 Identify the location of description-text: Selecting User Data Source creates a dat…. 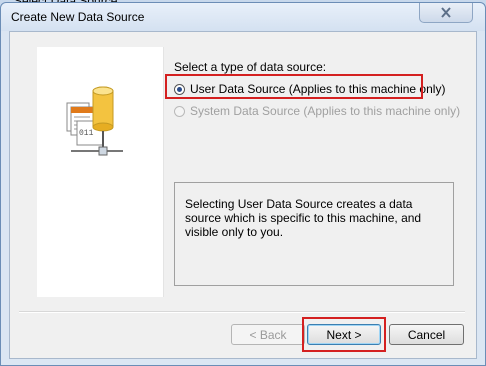
(303, 218).